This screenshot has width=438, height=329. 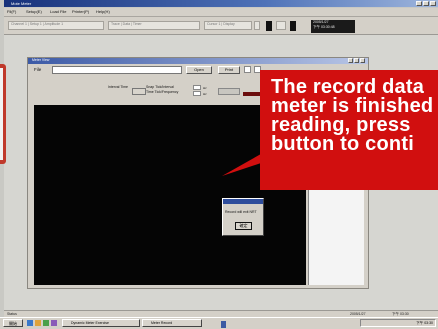 I want to click on media-icon, so click(x=54, y=323).